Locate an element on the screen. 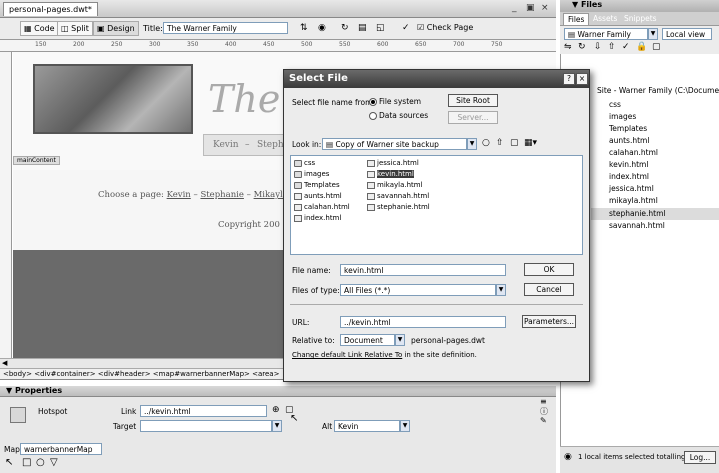 Image resolution: width=719 pixels, height=473 pixels. relative-to-select: Document is located at coordinates (367, 340).